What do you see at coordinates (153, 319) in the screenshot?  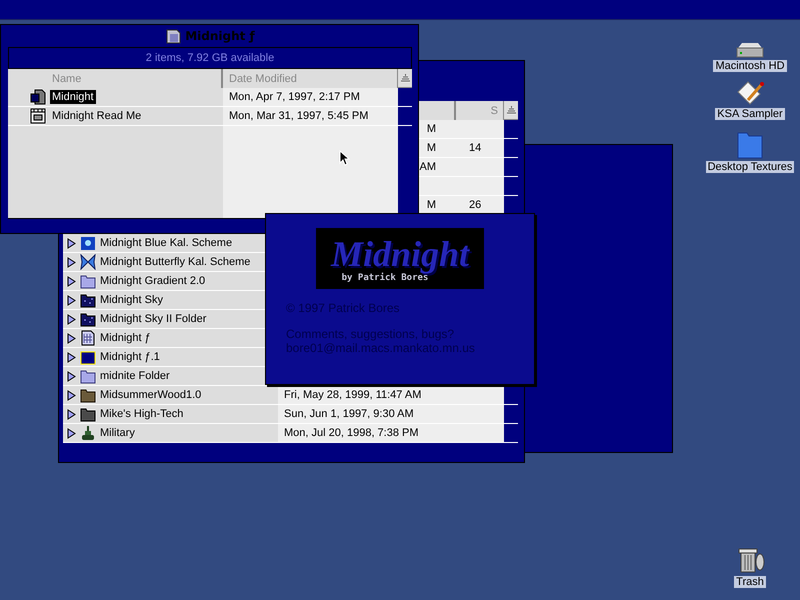 I see `file-name: Midnight Sky II Folder` at bounding box center [153, 319].